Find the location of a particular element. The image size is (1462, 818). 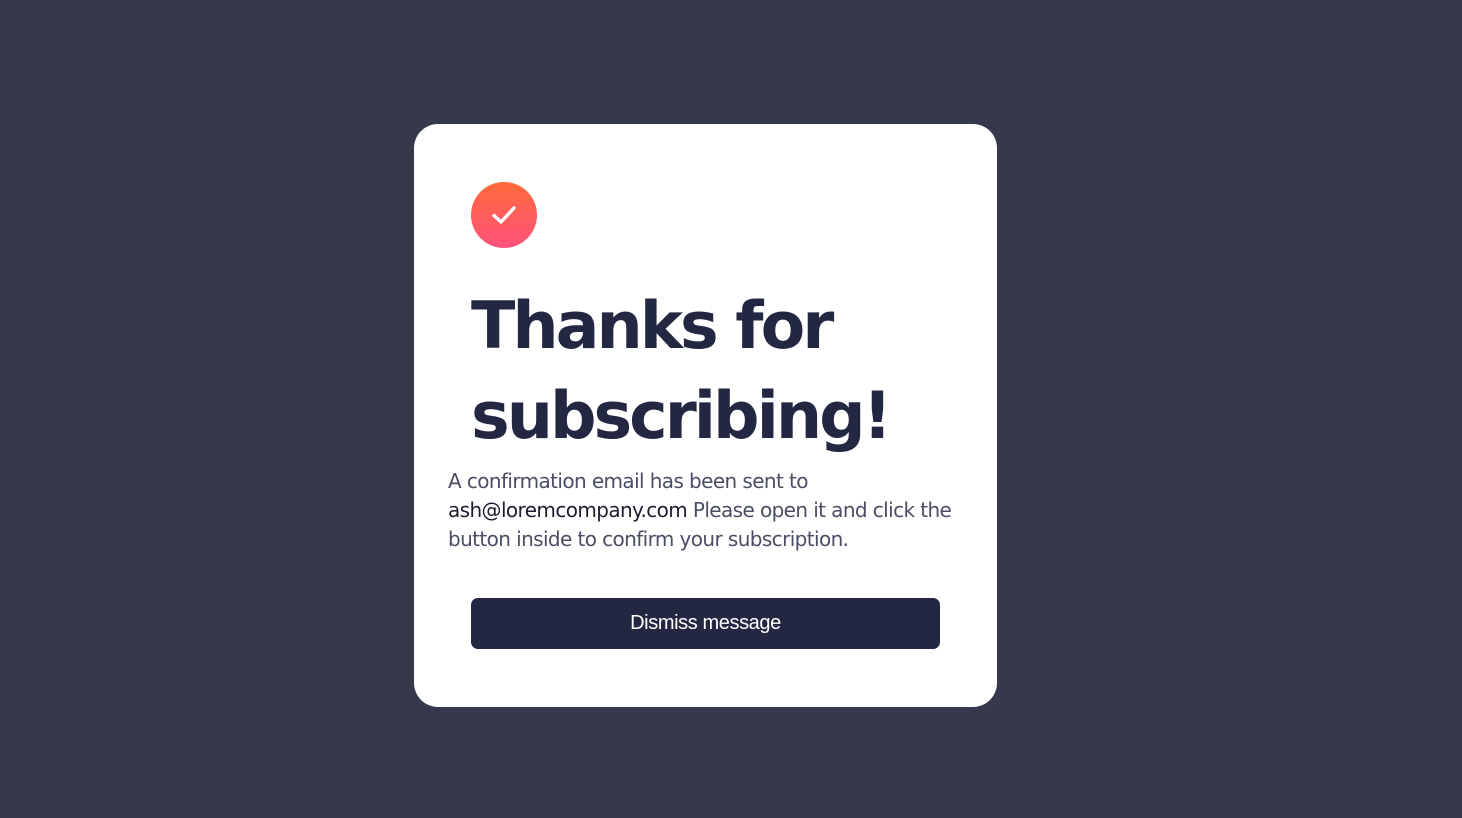

dismiss-button: Dismiss message is located at coordinates (705, 623).